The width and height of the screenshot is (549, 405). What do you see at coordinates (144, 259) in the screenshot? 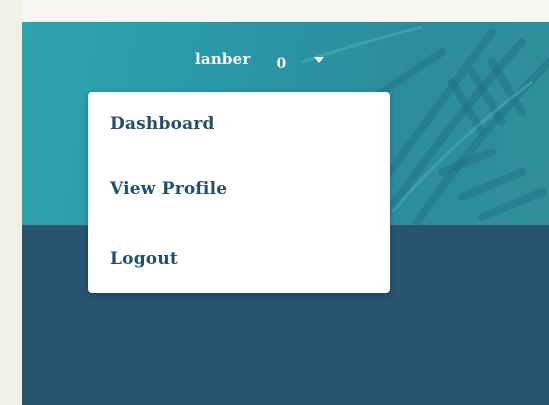
I see `menu-item-logout: Logout` at bounding box center [144, 259].